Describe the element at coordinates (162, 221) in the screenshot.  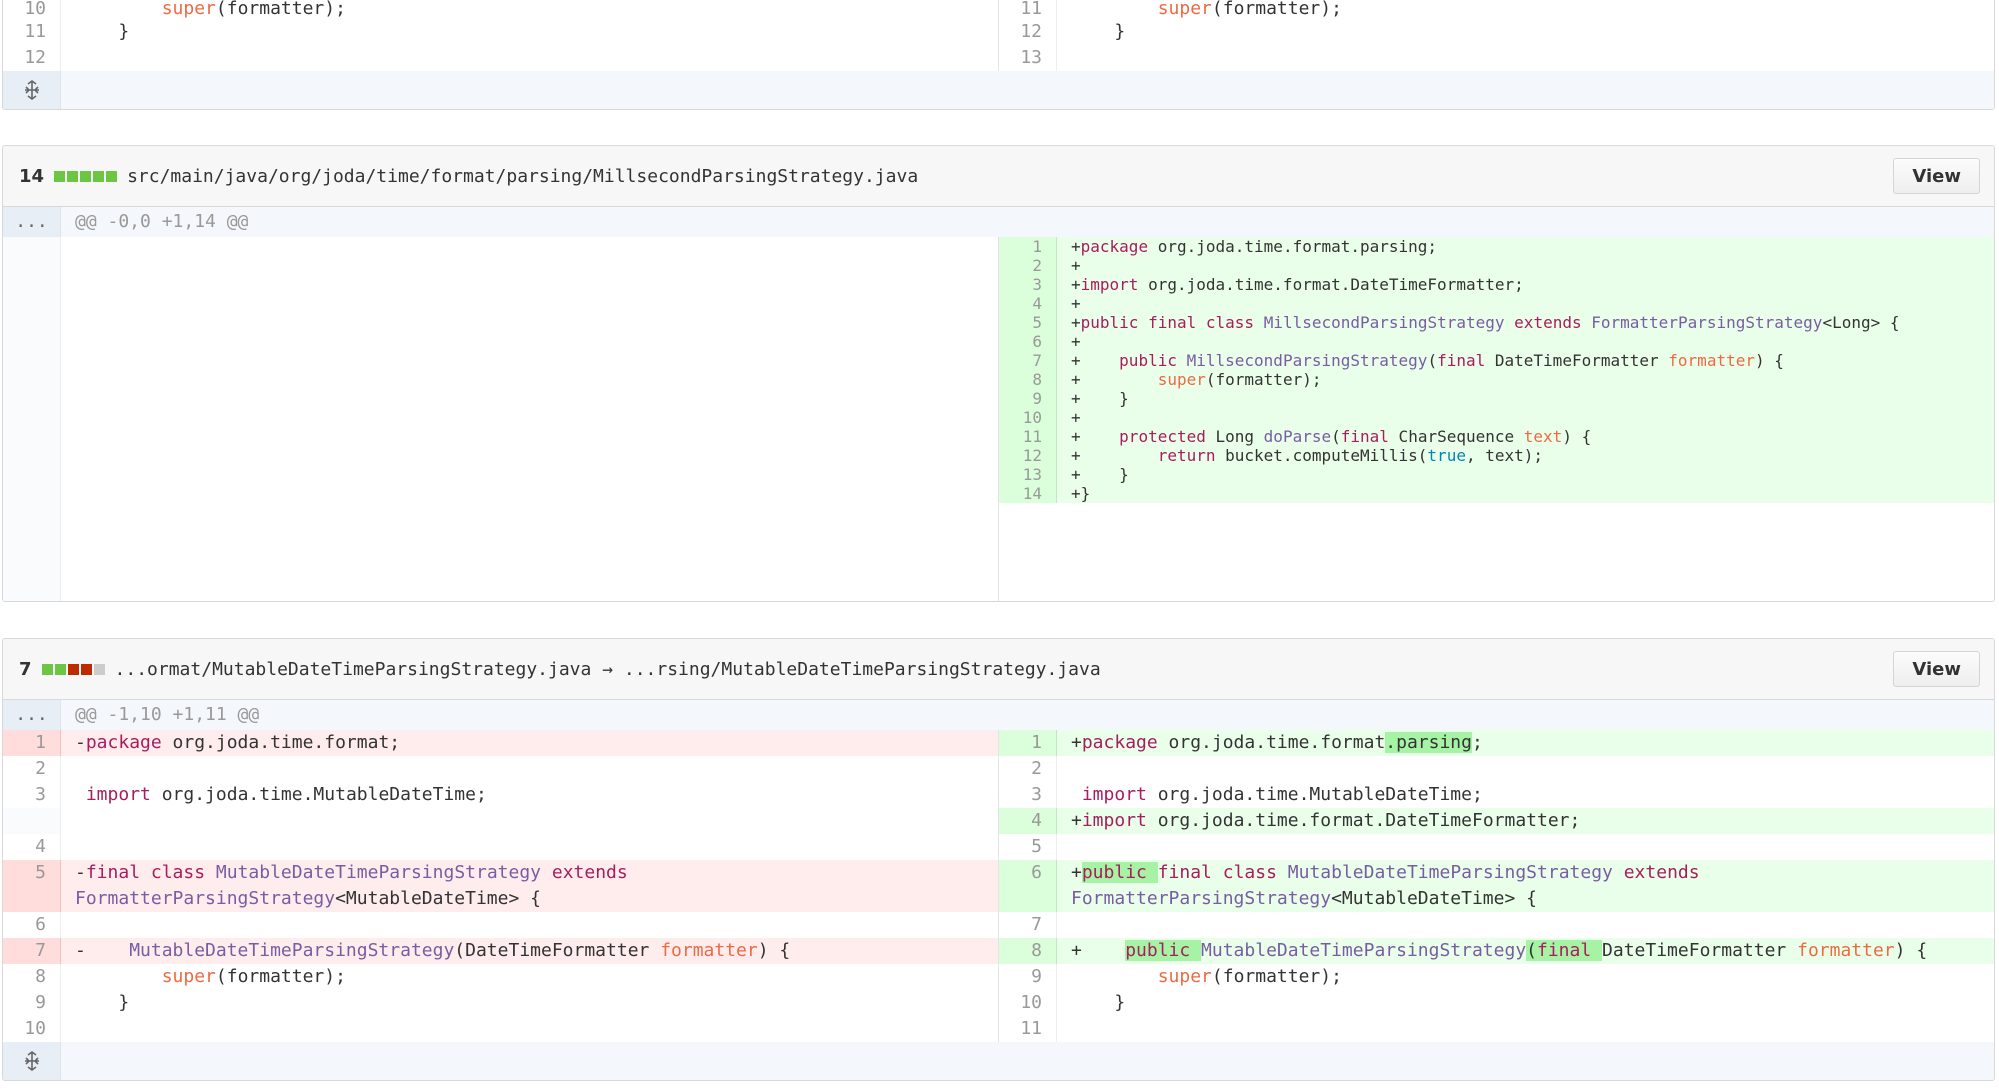
I see `hunk-header-text: @@ -0,0 +1,14 @@` at that location.